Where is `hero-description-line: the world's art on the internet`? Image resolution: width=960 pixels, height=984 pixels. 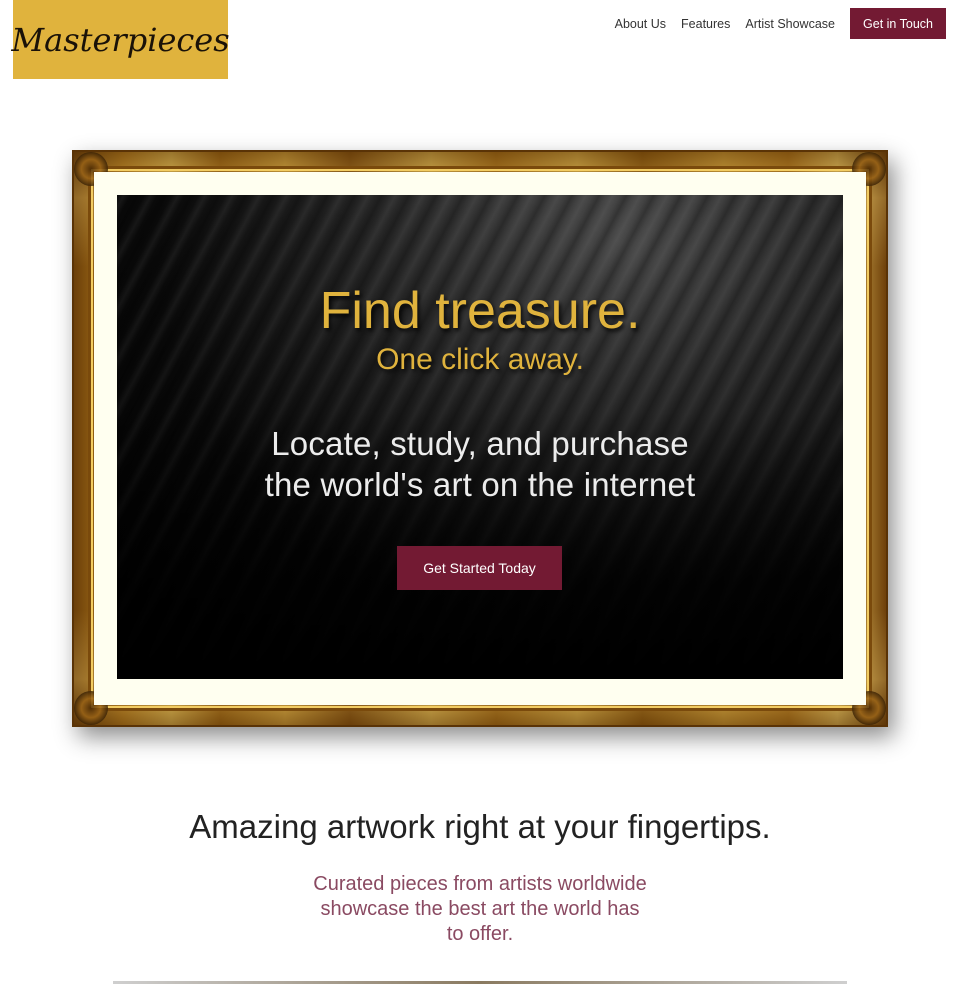
hero-description-line: the world's art on the internet is located at coordinates (480, 484).